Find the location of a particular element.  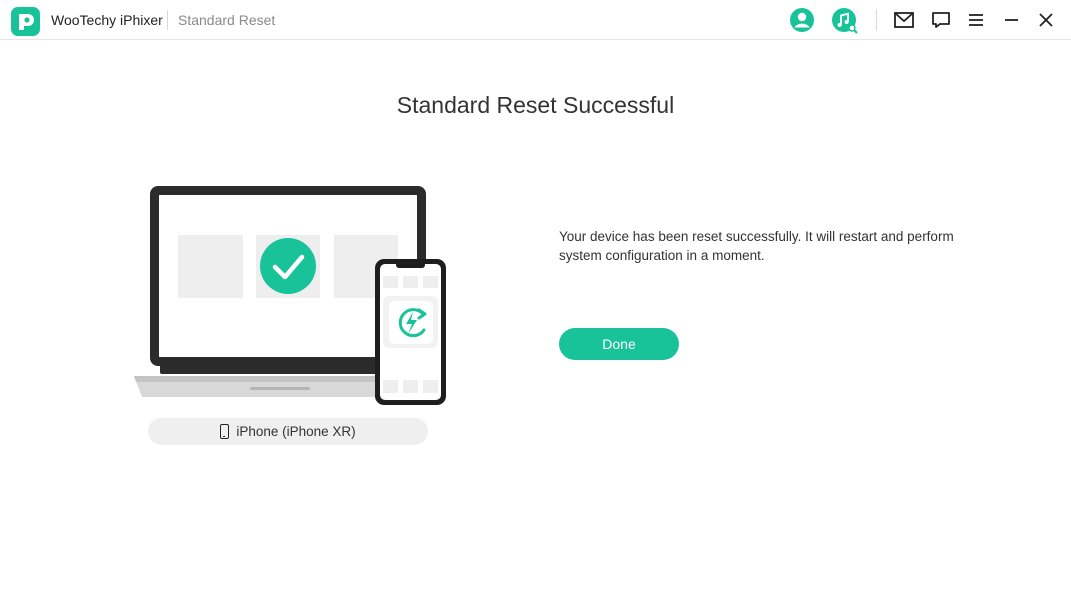

app-logo-icon is located at coordinates (25, 21).